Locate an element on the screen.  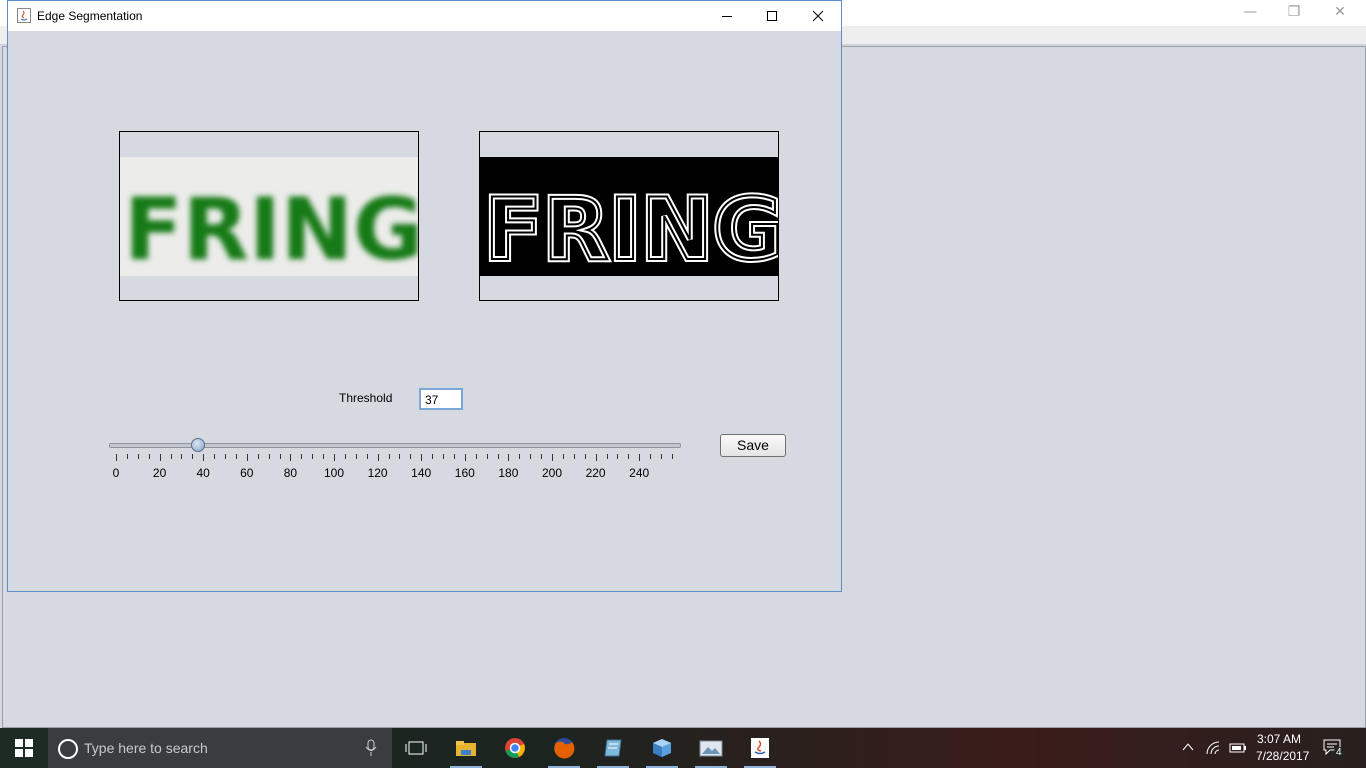
slider-tick-label: 200 is located at coordinates (552, 473).